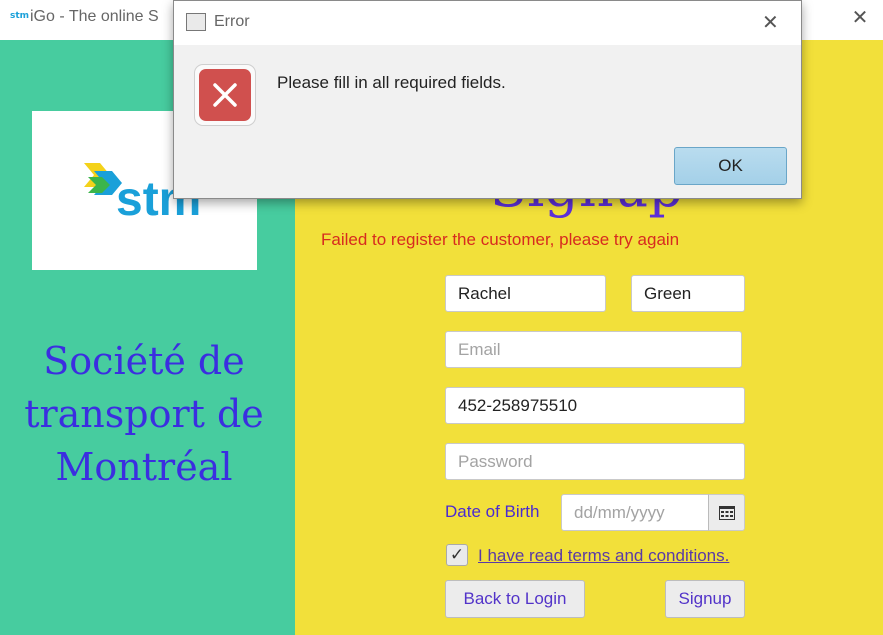 The height and width of the screenshot is (635, 883). I want to click on terms-checkbox: ✓, so click(457, 555).